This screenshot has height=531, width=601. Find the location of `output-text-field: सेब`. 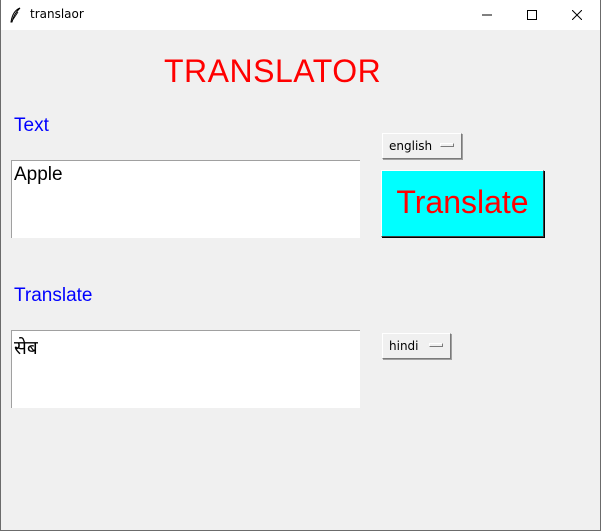

output-text-field: सेब is located at coordinates (185, 369).